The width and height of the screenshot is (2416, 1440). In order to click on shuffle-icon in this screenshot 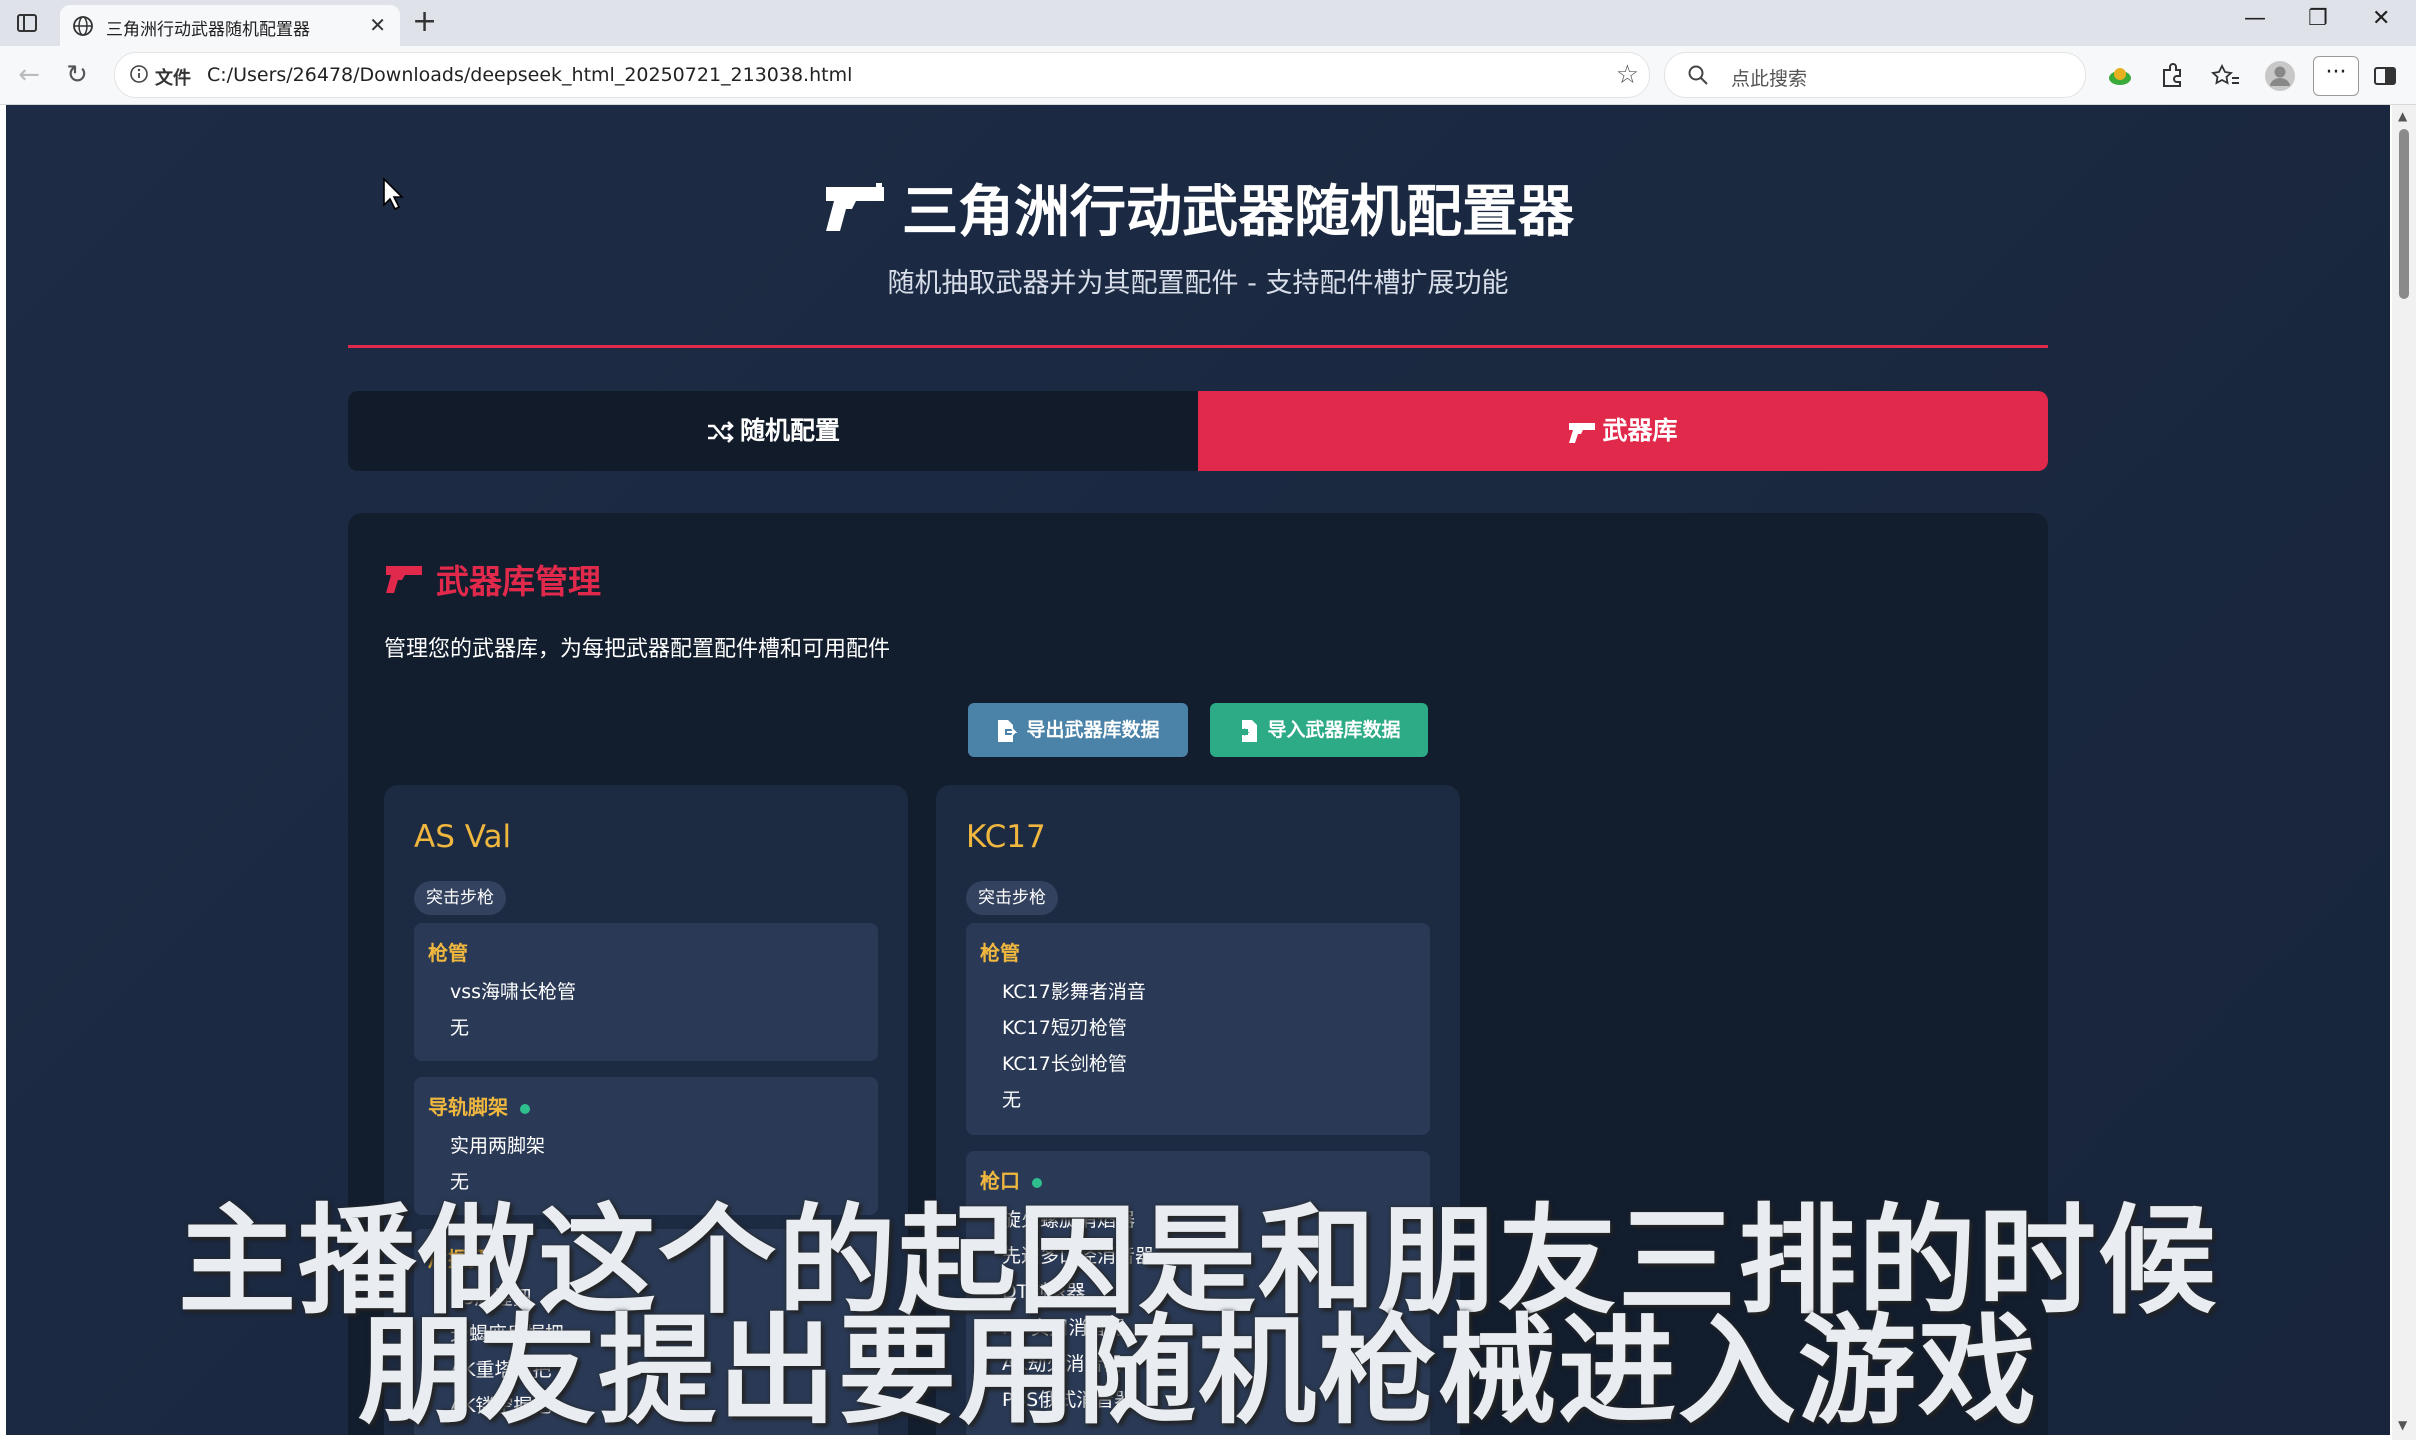, I will do `click(720, 432)`.